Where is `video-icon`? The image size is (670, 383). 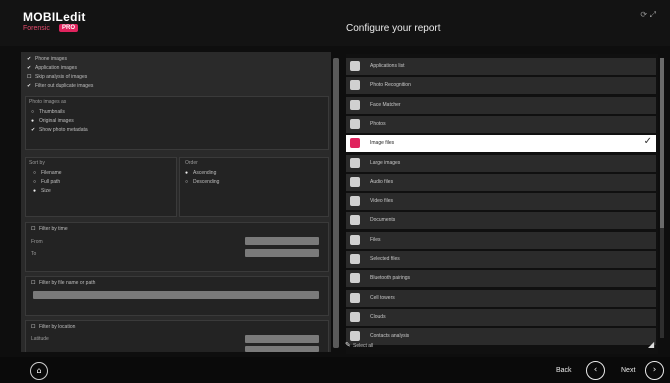
video-icon is located at coordinates (355, 201).